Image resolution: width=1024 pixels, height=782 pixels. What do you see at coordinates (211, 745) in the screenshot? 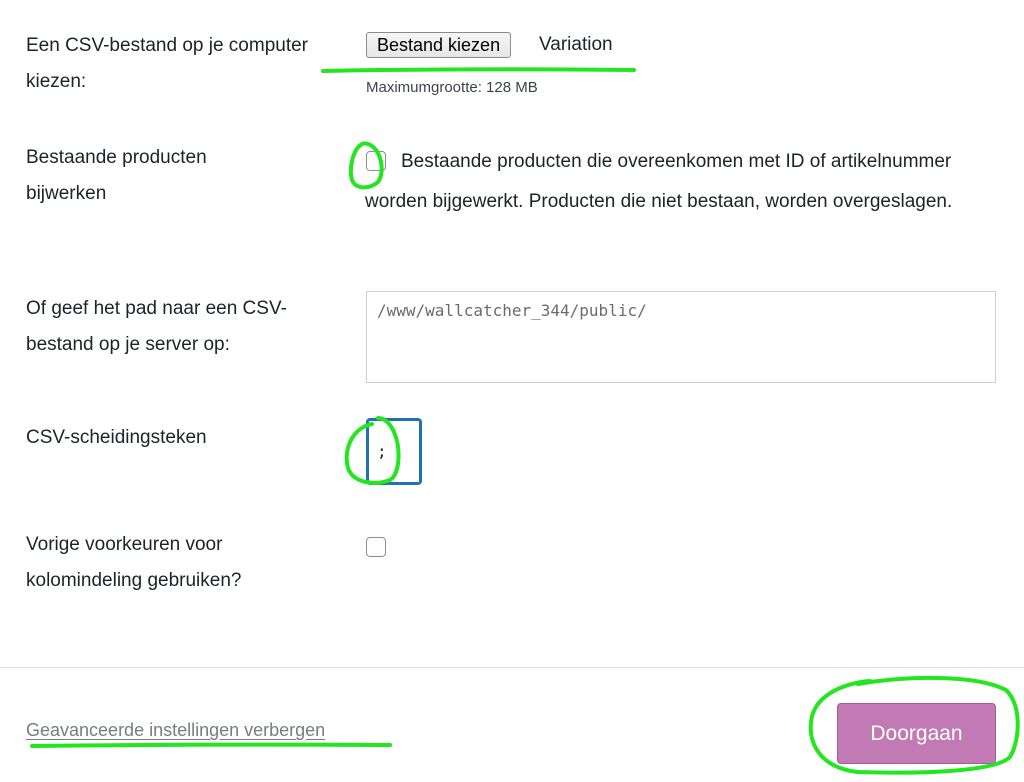
I see `underline-link-annotation` at bounding box center [211, 745].